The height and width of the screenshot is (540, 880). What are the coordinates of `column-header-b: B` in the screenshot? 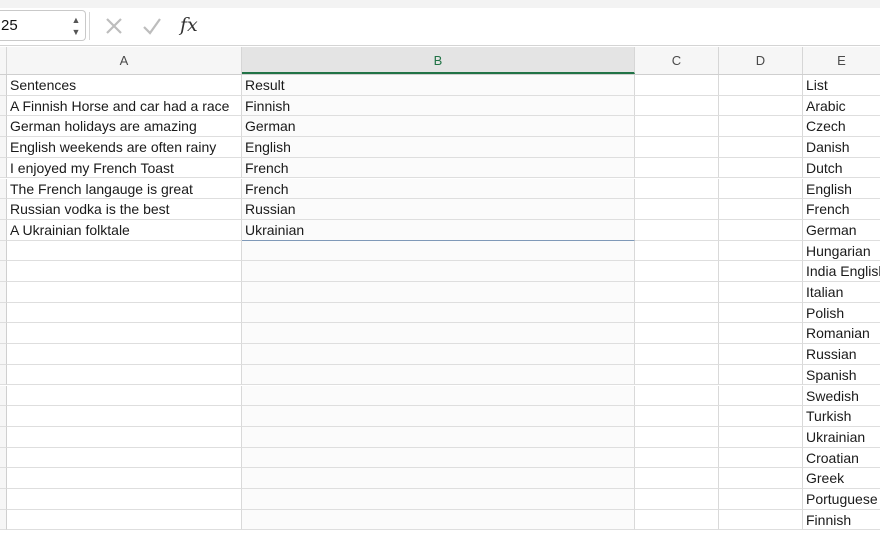 It's located at (438, 60).